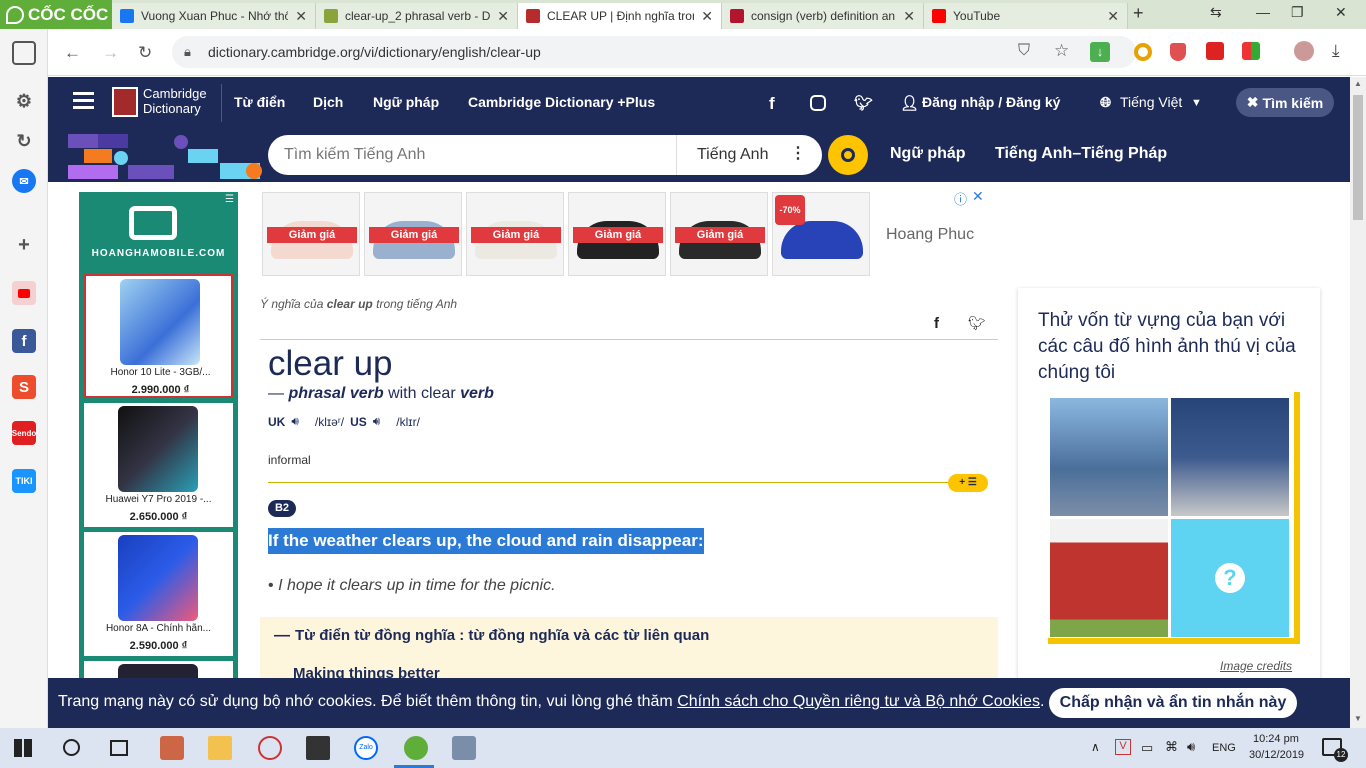 The width and height of the screenshot is (1366, 768). What do you see at coordinates (1109, 578) in the screenshot?
I see `quiz-image-barn` at bounding box center [1109, 578].